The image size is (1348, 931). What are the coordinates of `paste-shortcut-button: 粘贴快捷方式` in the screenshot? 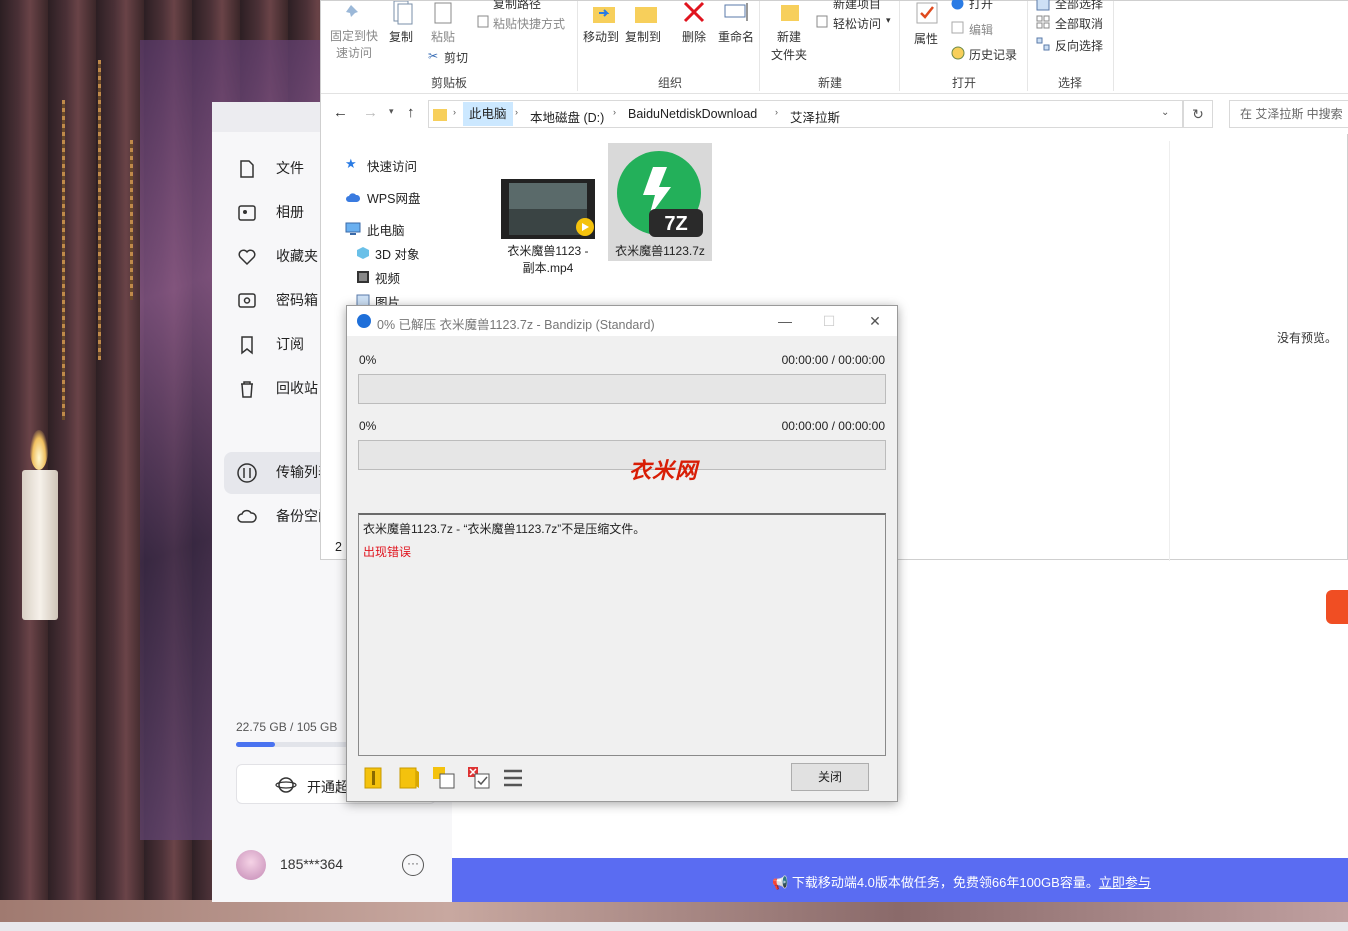 It's located at (529, 23).